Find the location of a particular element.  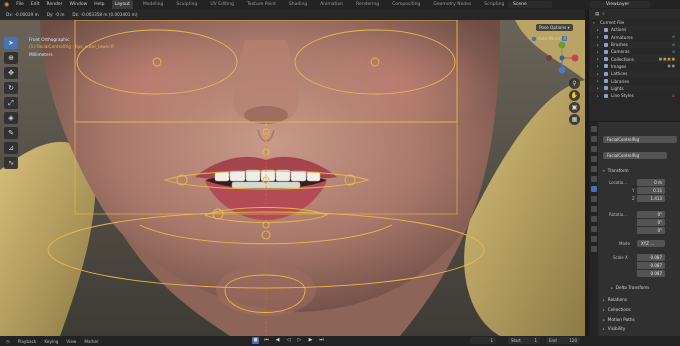

tab-modeling: Modeling is located at coordinates (153, 4).